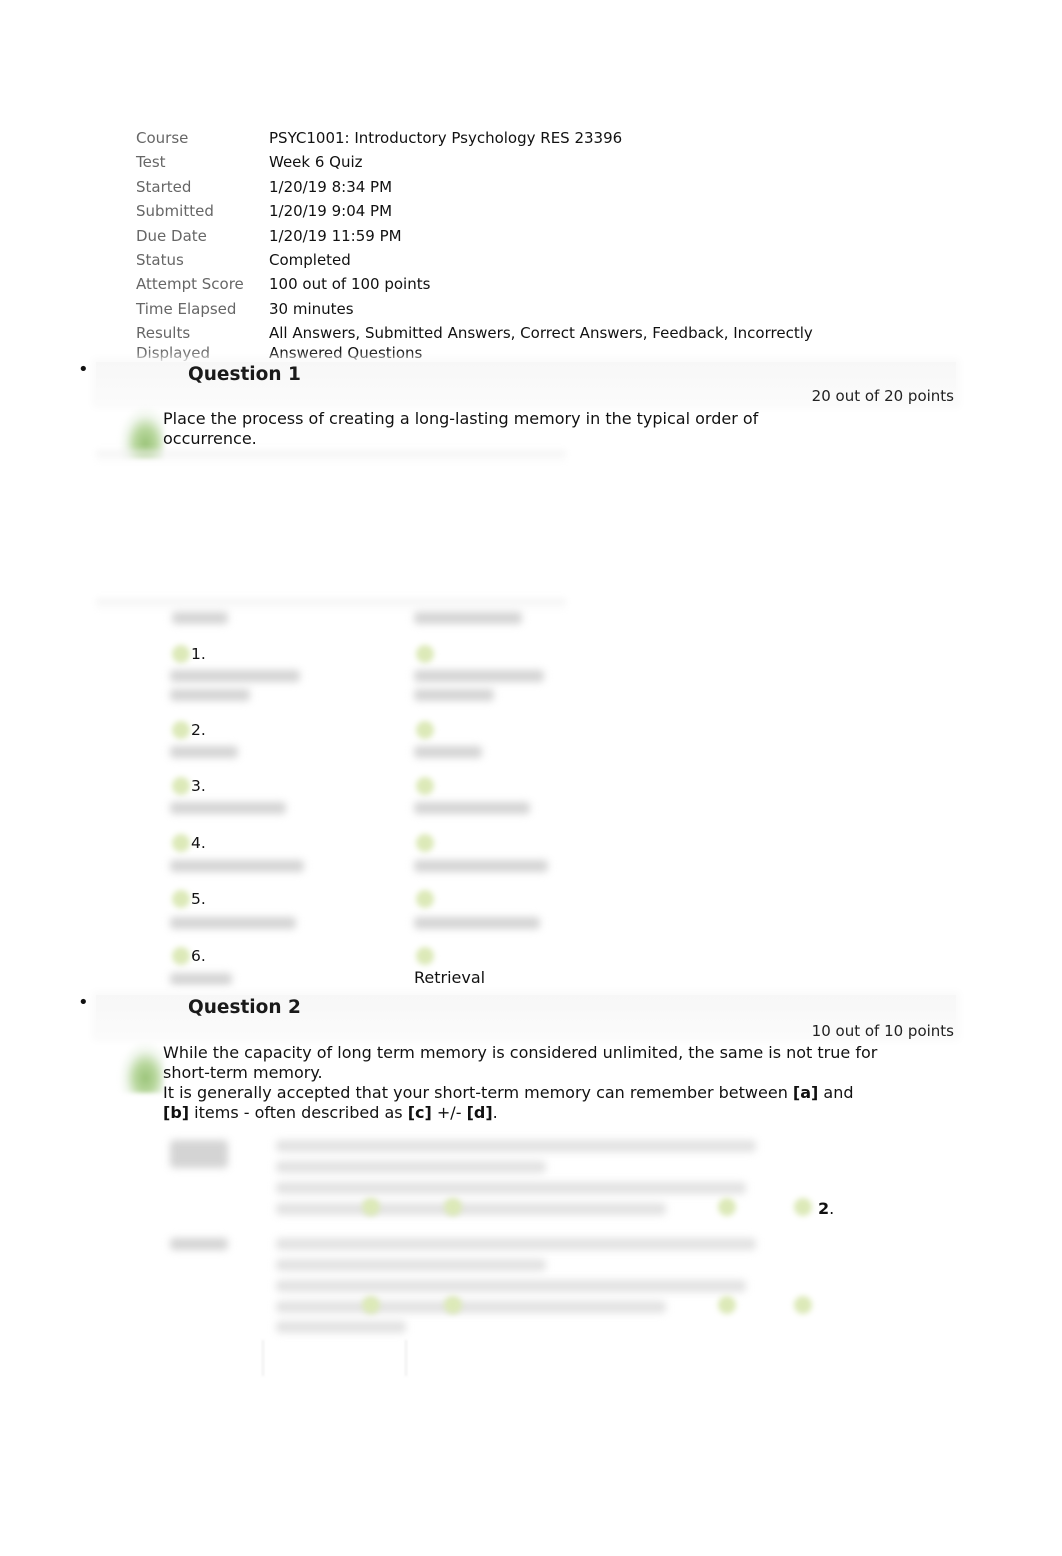  What do you see at coordinates (316, 162) in the screenshot?
I see `summary-value: Week 6 Quiz` at bounding box center [316, 162].